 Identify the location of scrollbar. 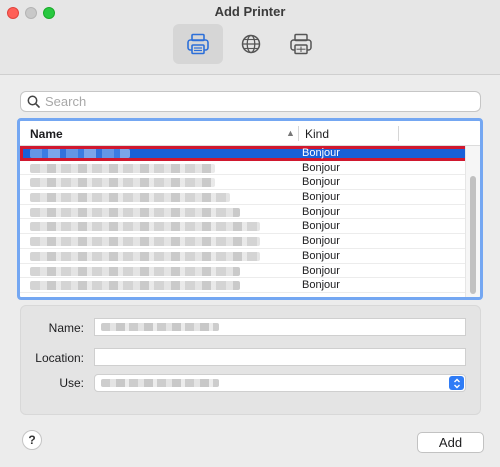
(472, 221).